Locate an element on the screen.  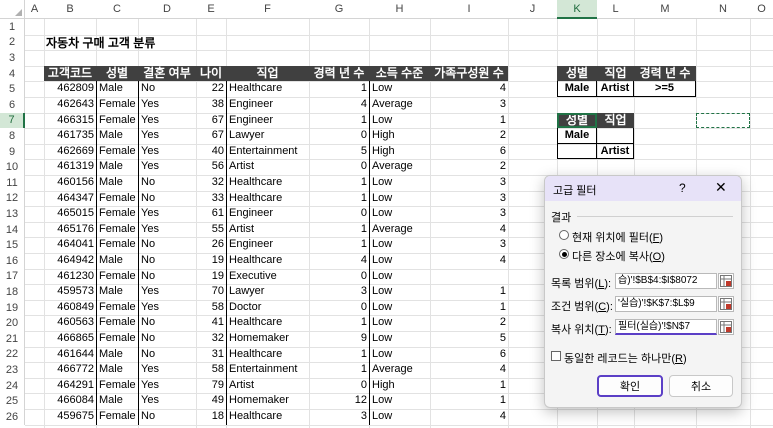
row-header-3: 3 is located at coordinates (12, 58).